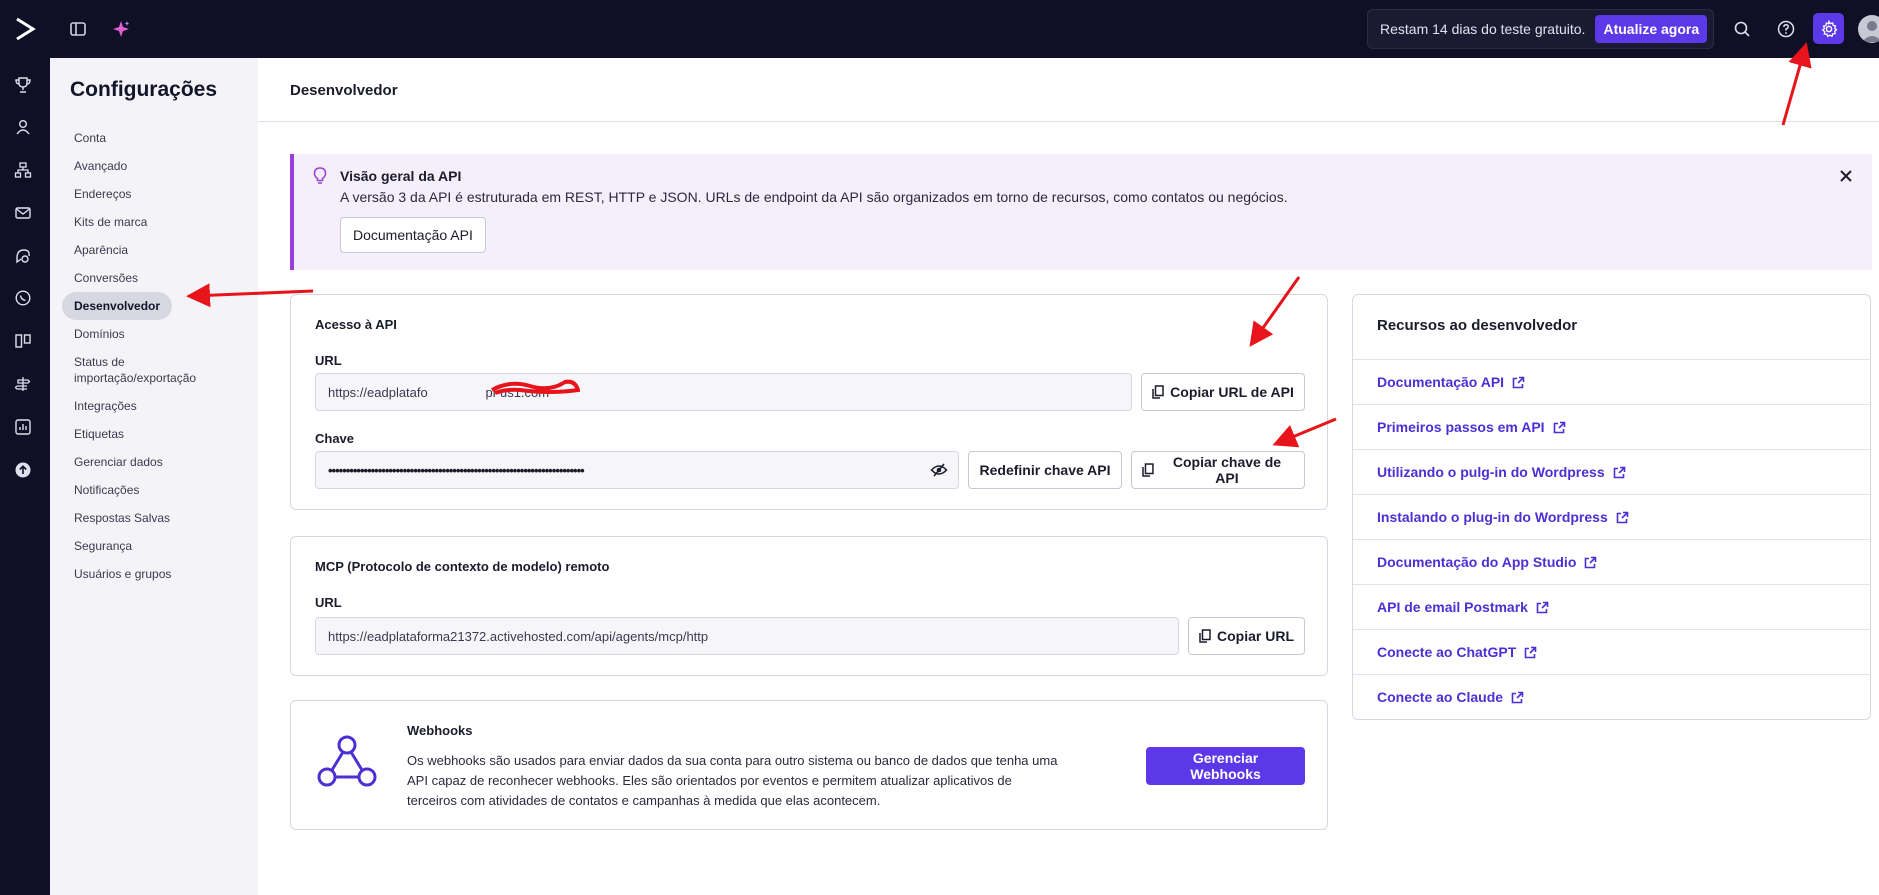 The width and height of the screenshot is (1879, 895). I want to click on resource-link: Documentação API, so click(1611, 381).